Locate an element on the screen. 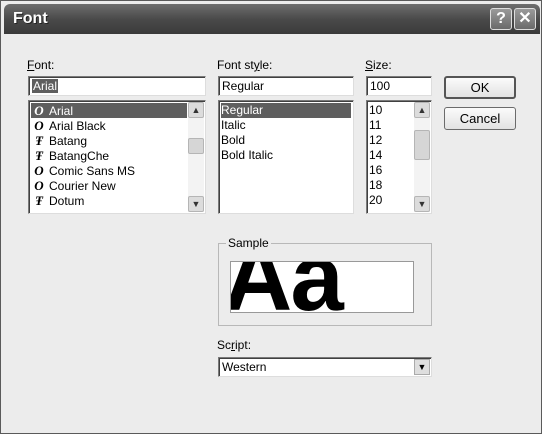 This screenshot has width=544, height=436. sample-text: Aa is located at coordinates (287, 287).